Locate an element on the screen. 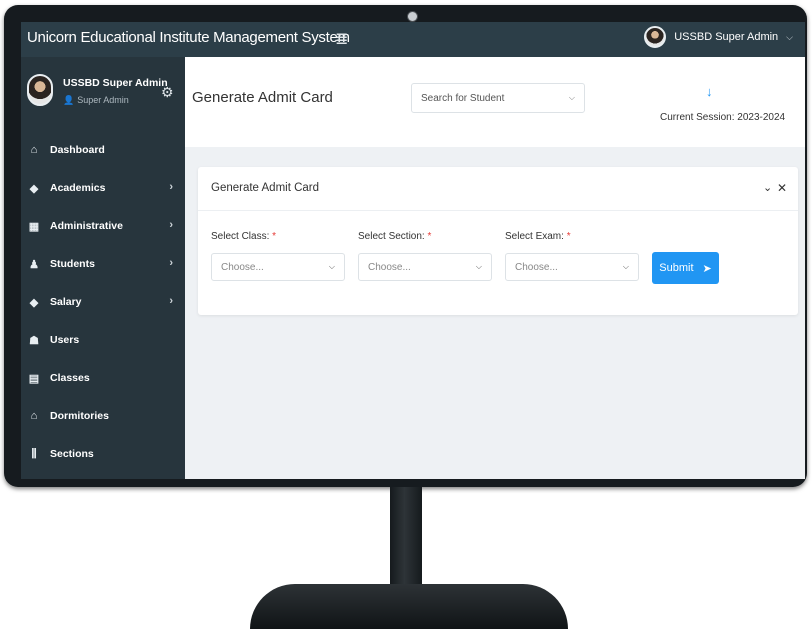  profile-role-label: Super Admin is located at coordinates (103, 100).